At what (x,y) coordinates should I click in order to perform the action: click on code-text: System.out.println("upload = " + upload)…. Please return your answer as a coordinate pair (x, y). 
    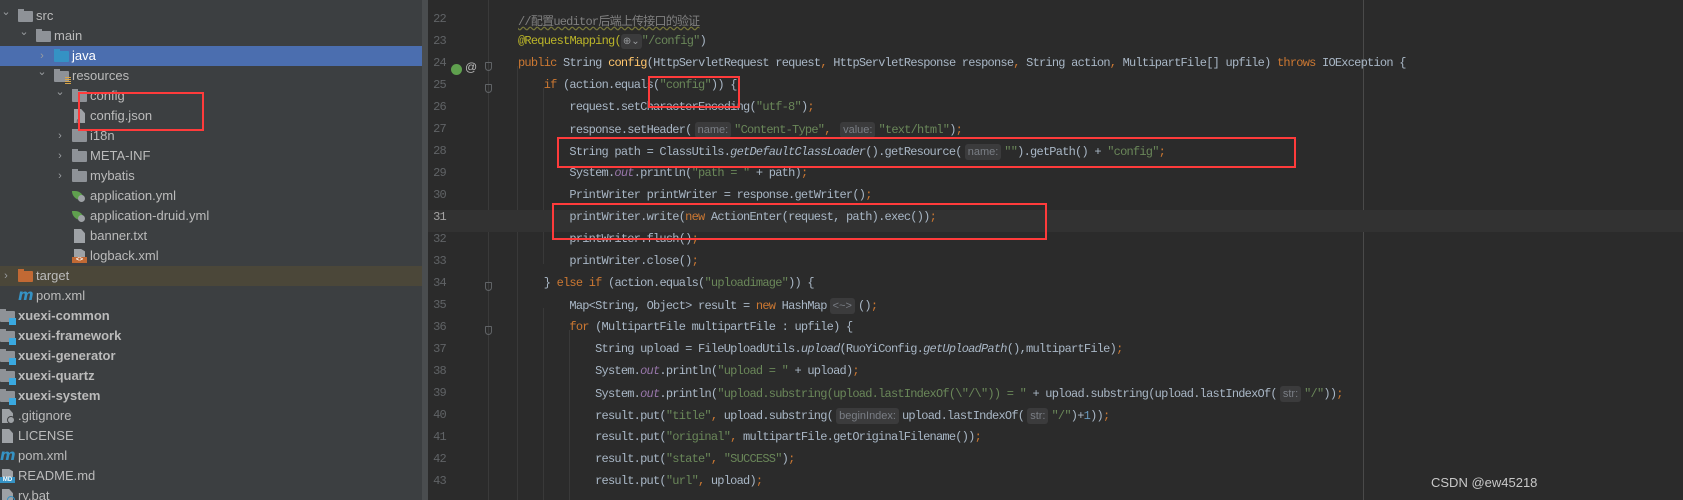
    Looking at the image, I should click on (727, 371).